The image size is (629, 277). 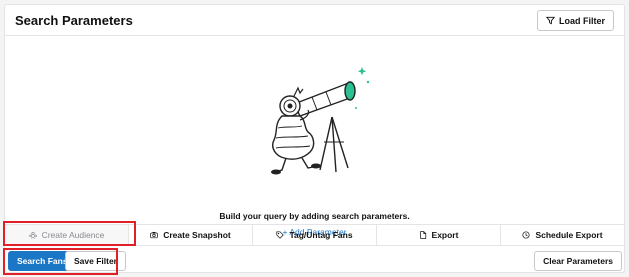 I want to click on telescope-illustration, so click(x=320, y=121).